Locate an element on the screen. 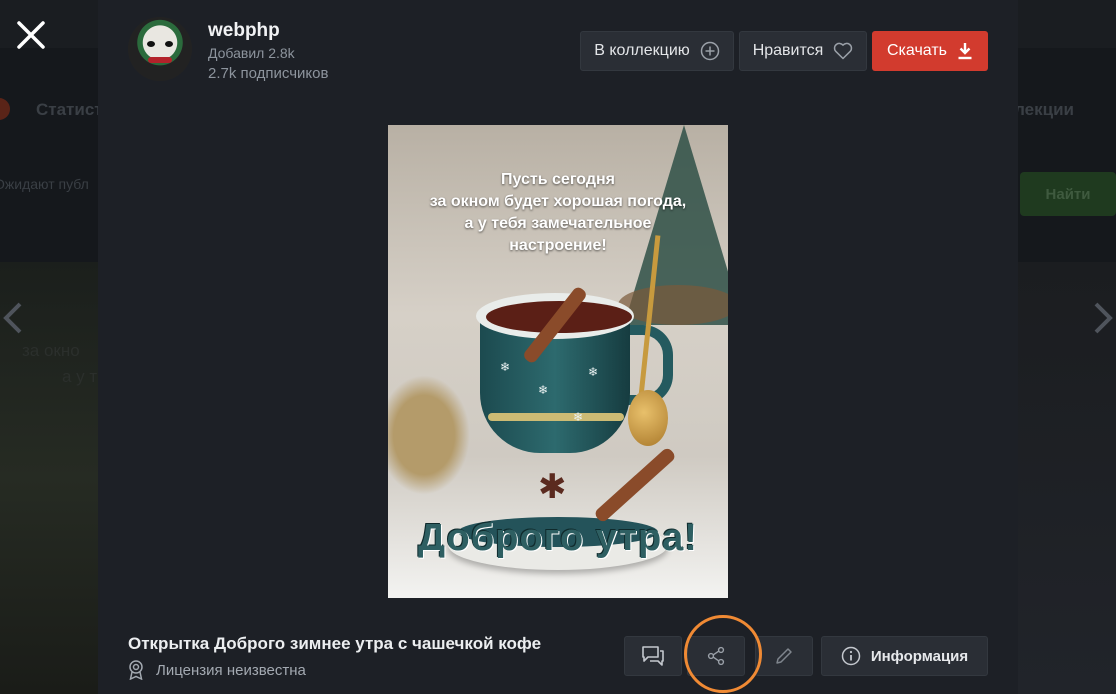 The height and width of the screenshot is (694, 1116). share-icon is located at coordinates (716, 656).